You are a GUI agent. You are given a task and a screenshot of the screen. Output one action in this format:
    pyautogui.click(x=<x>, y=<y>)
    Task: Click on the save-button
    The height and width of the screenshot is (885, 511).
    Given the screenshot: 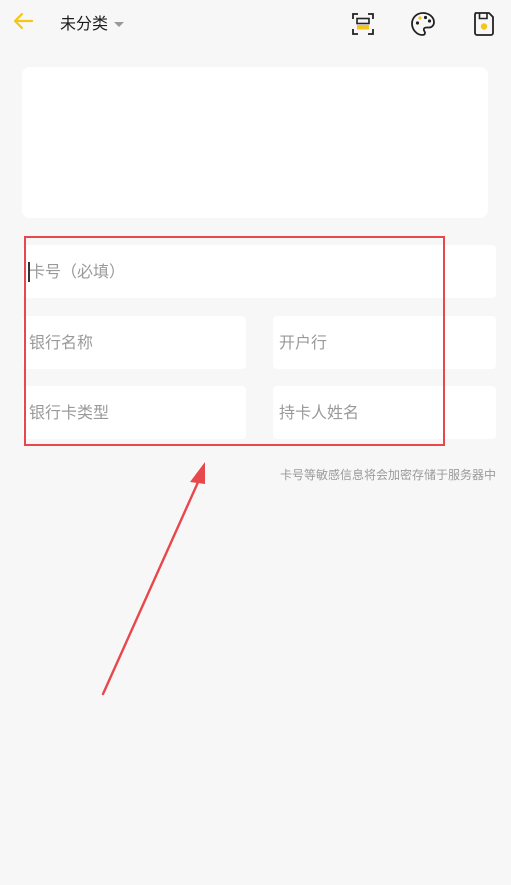 What is the action you would take?
    pyautogui.click(x=484, y=24)
    